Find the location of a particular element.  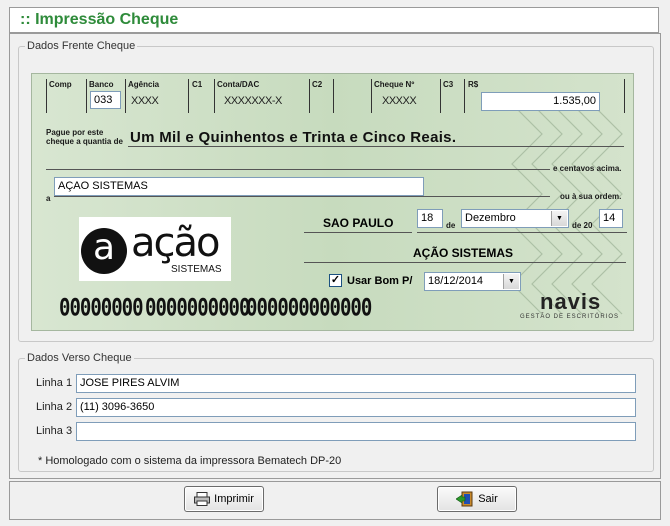

micr-1: 00000000 is located at coordinates (101, 308).